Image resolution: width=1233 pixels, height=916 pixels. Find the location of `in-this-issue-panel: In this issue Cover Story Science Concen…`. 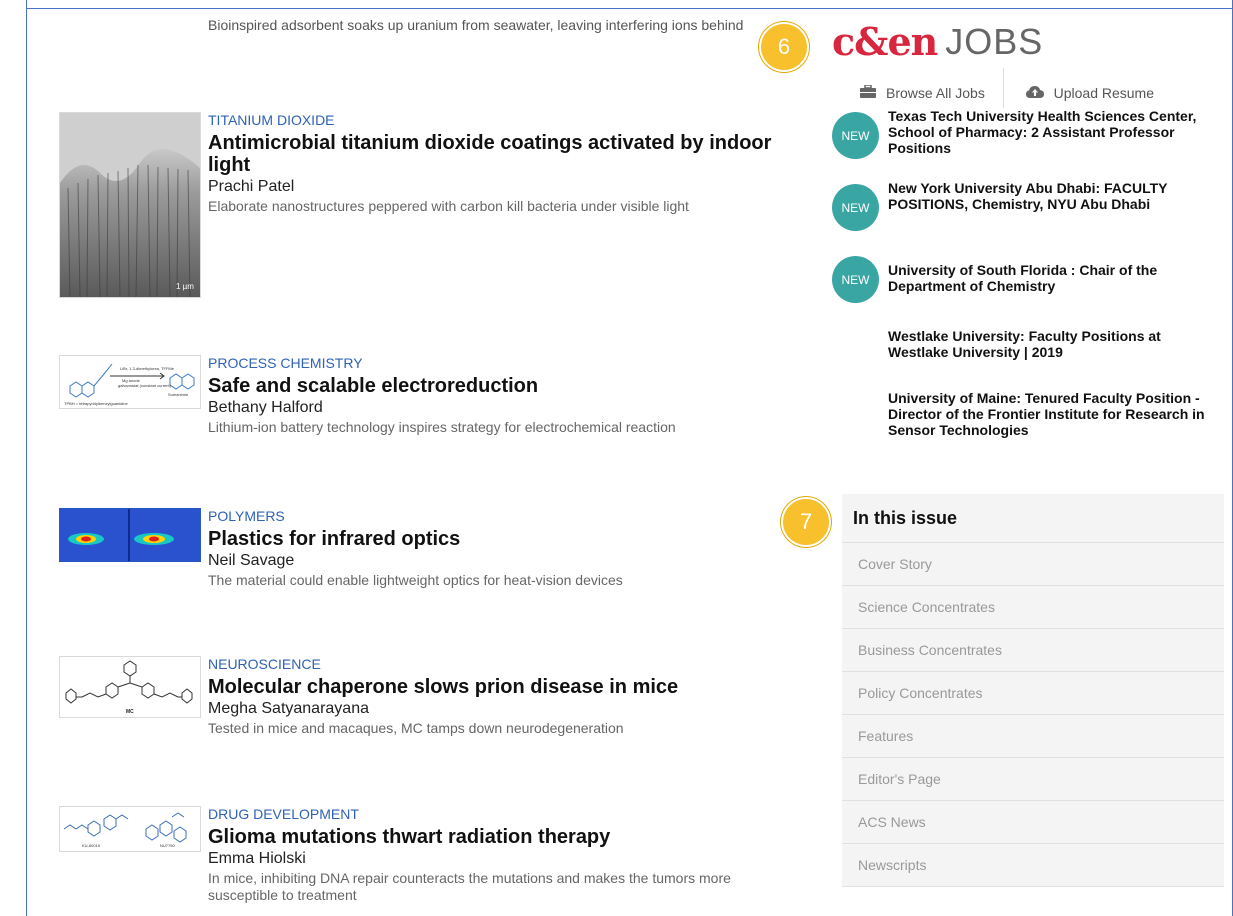

in-this-issue-panel: In this issue Cover Story Science Concen… is located at coordinates (1033, 690).